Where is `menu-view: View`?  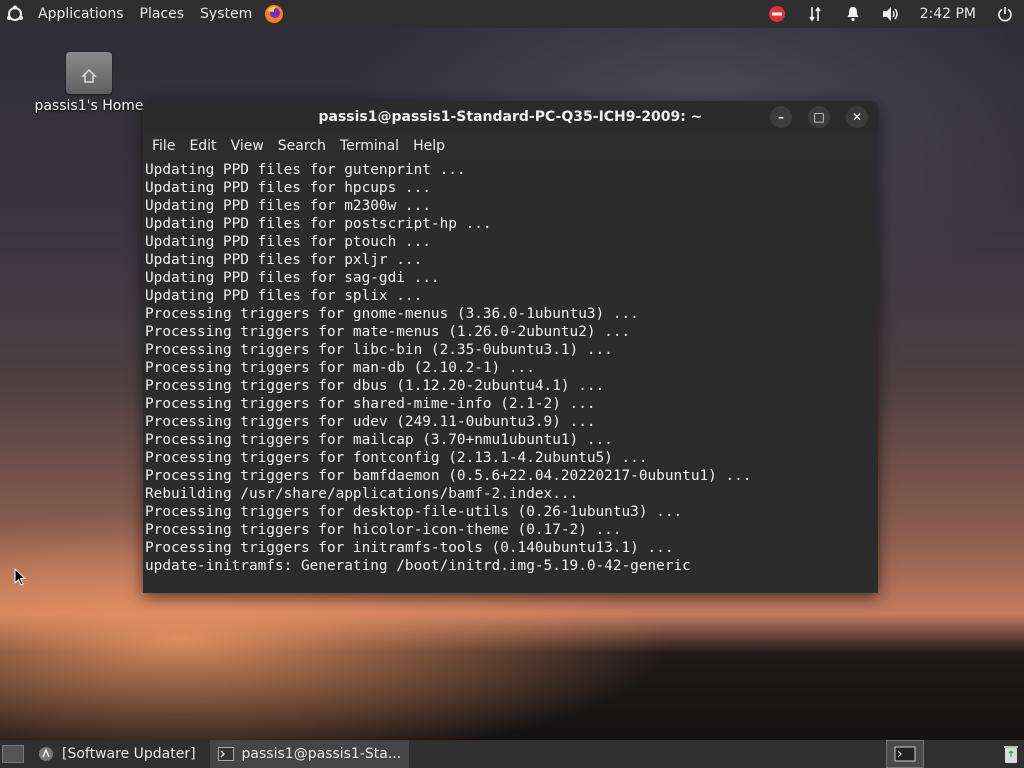 menu-view: View is located at coordinates (247, 146).